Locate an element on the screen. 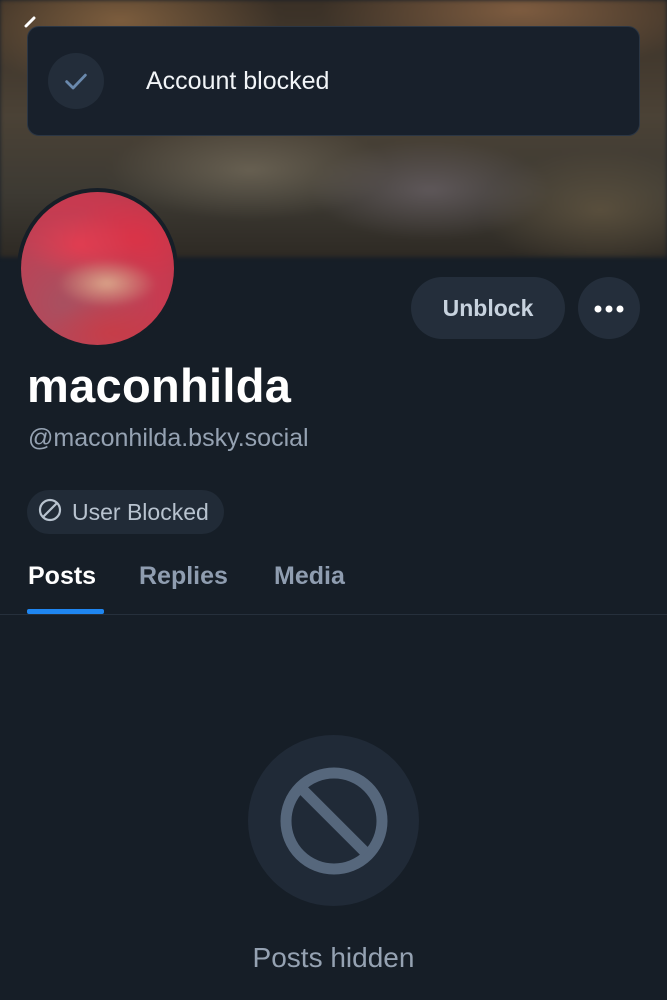  more-options-button is located at coordinates (609, 308).